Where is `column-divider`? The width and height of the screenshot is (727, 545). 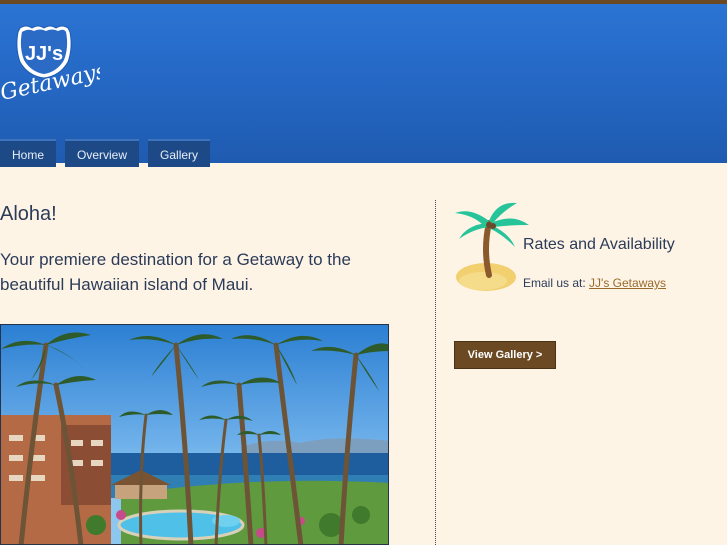
column-divider is located at coordinates (435, 372).